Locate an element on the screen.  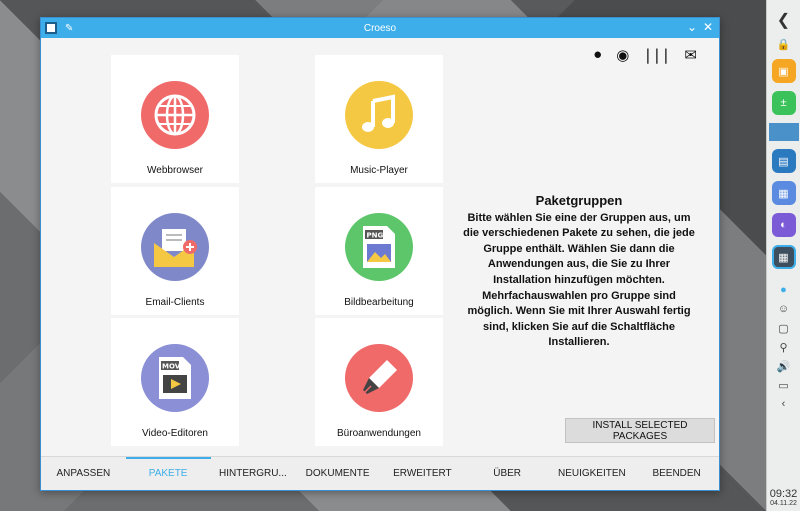
calculator-icon: ± is located at coordinates (783, 103).